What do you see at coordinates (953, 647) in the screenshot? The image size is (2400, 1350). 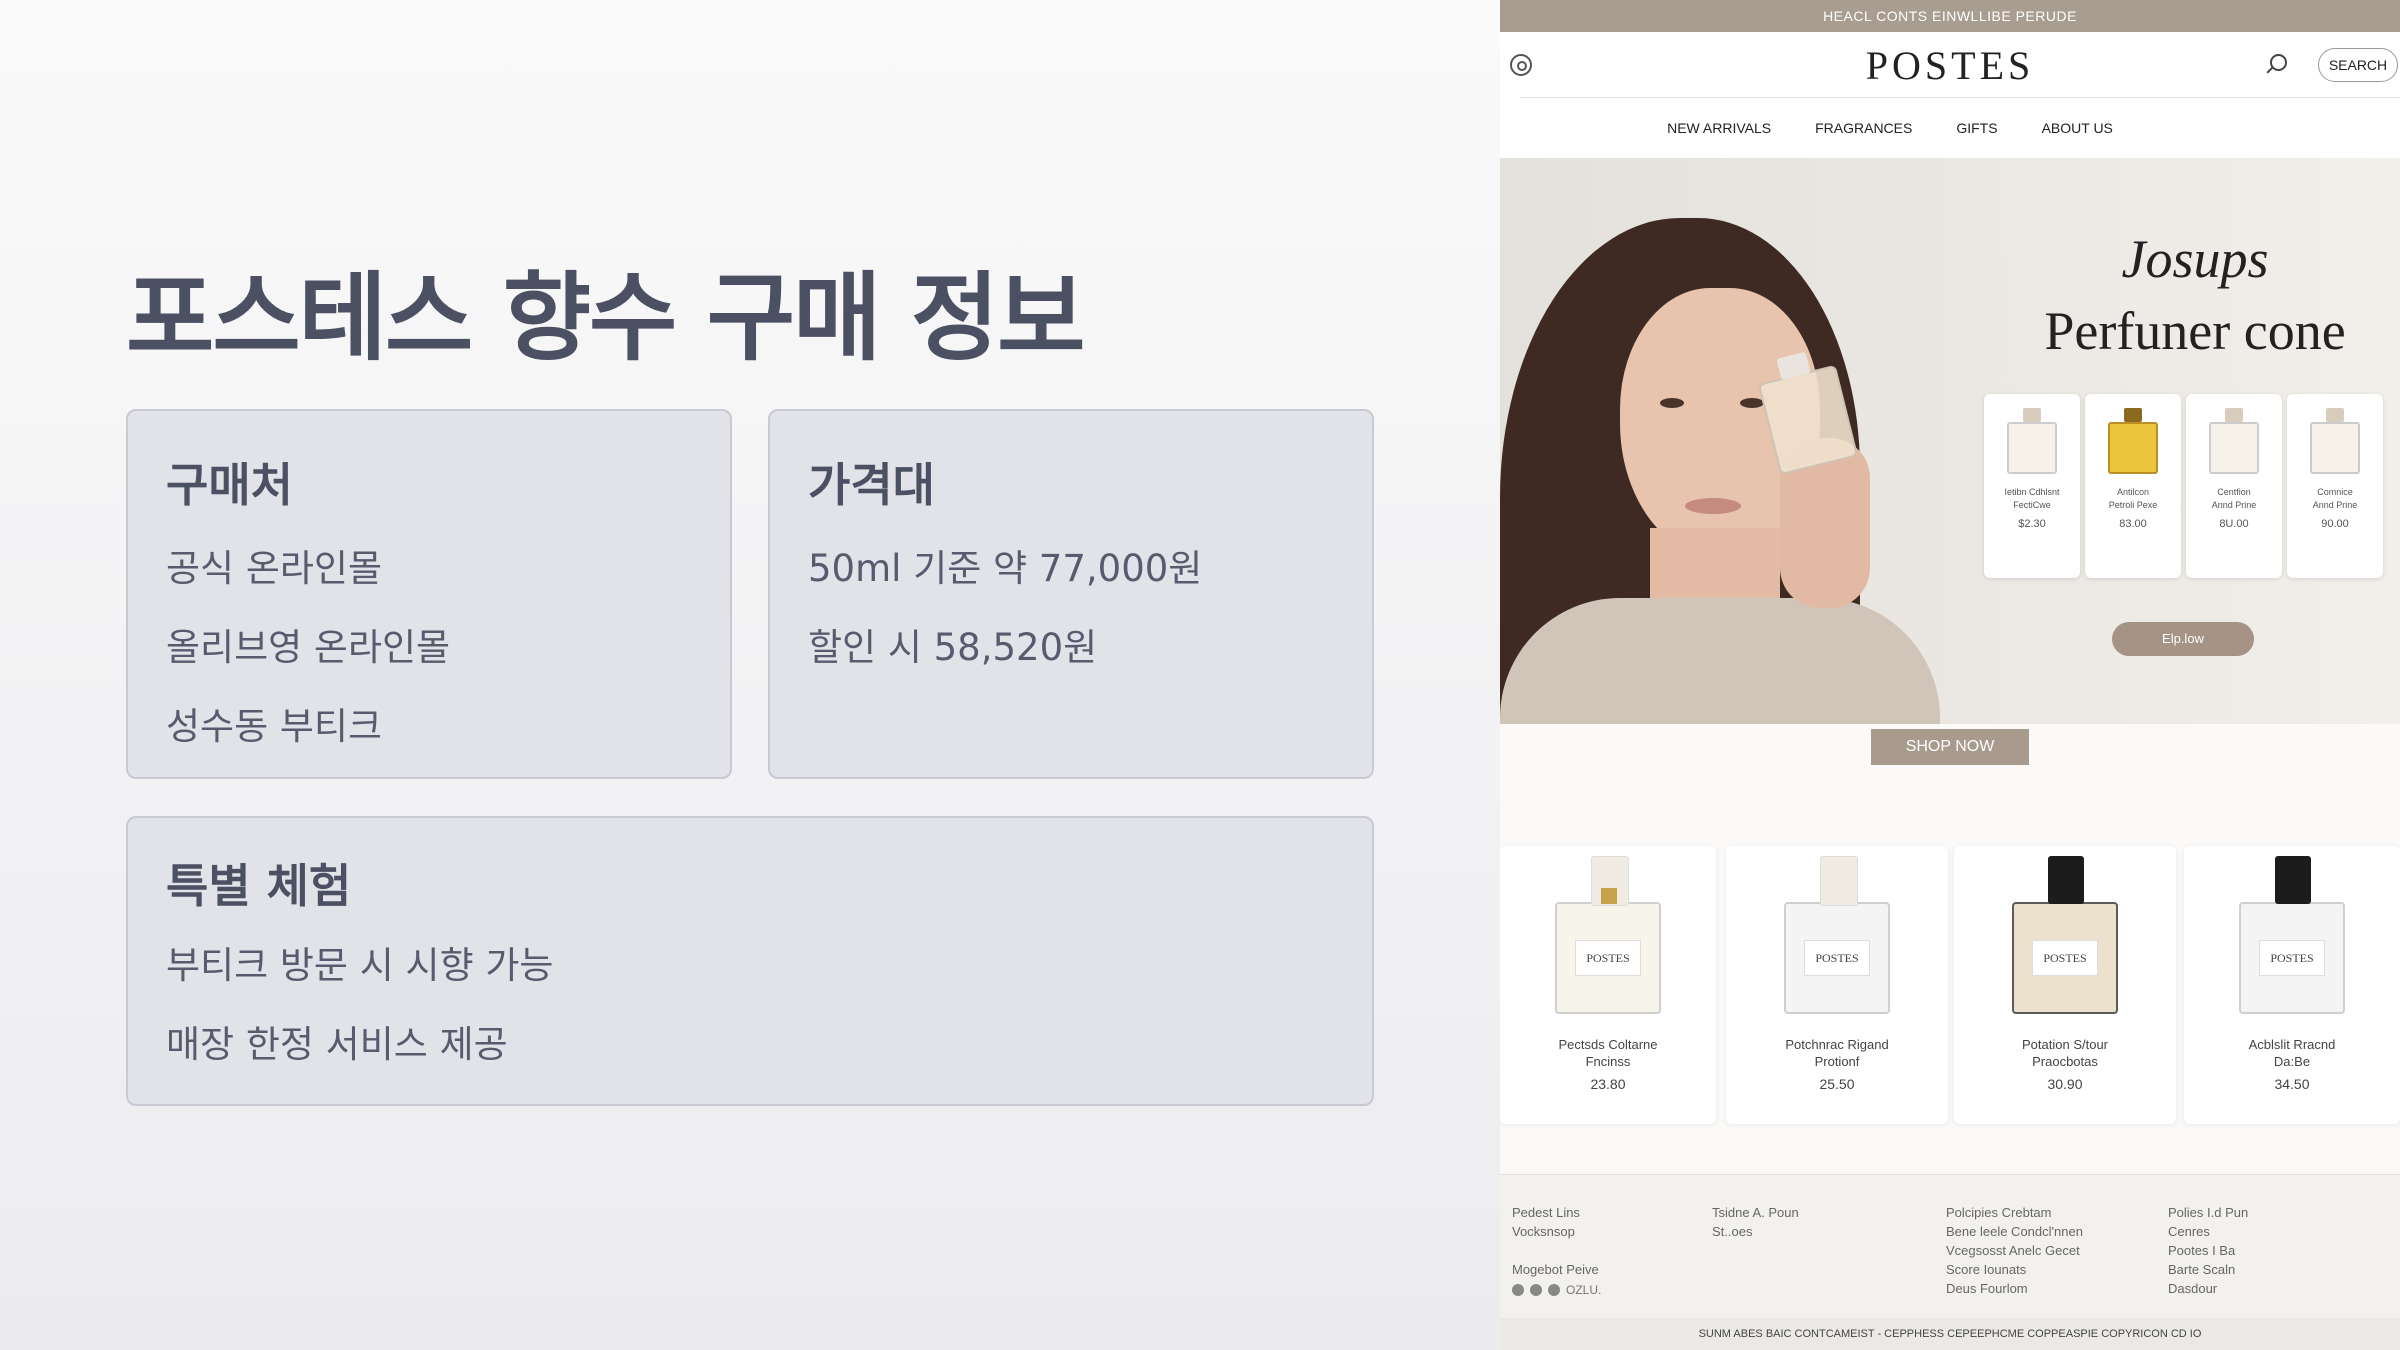 I see `card-line: 할인 시 58,520원` at bounding box center [953, 647].